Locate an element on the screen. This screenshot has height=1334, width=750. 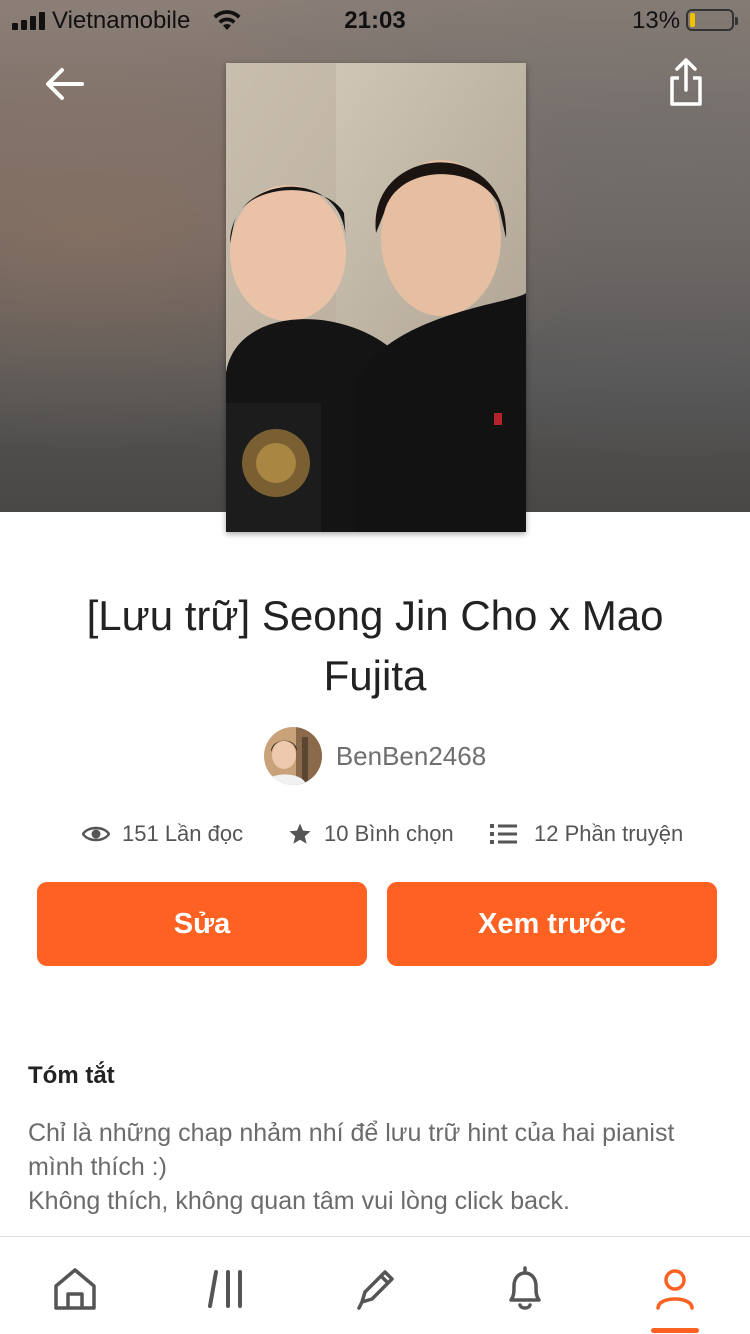
arrow-left-icon is located at coordinates (65, 84).